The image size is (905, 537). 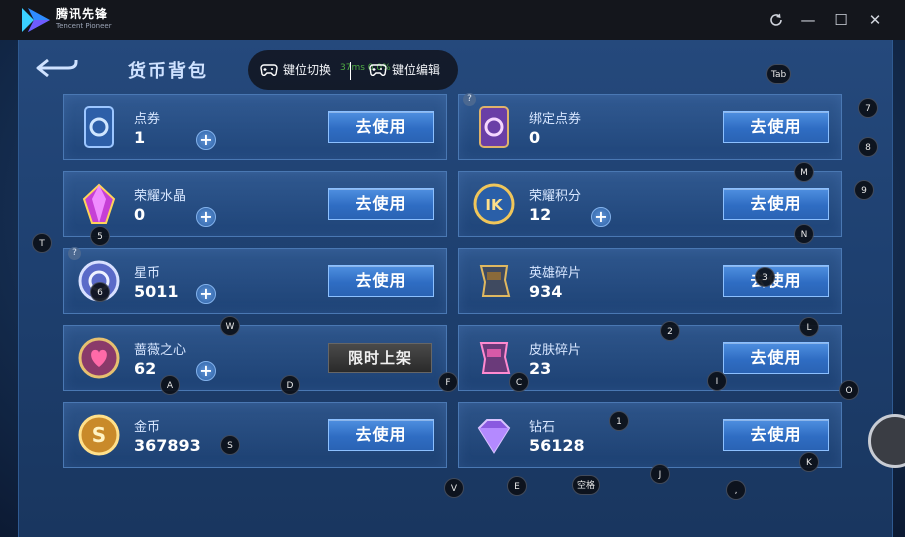 I want to click on limited-time-badge: 限时上架, so click(x=380, y=358).